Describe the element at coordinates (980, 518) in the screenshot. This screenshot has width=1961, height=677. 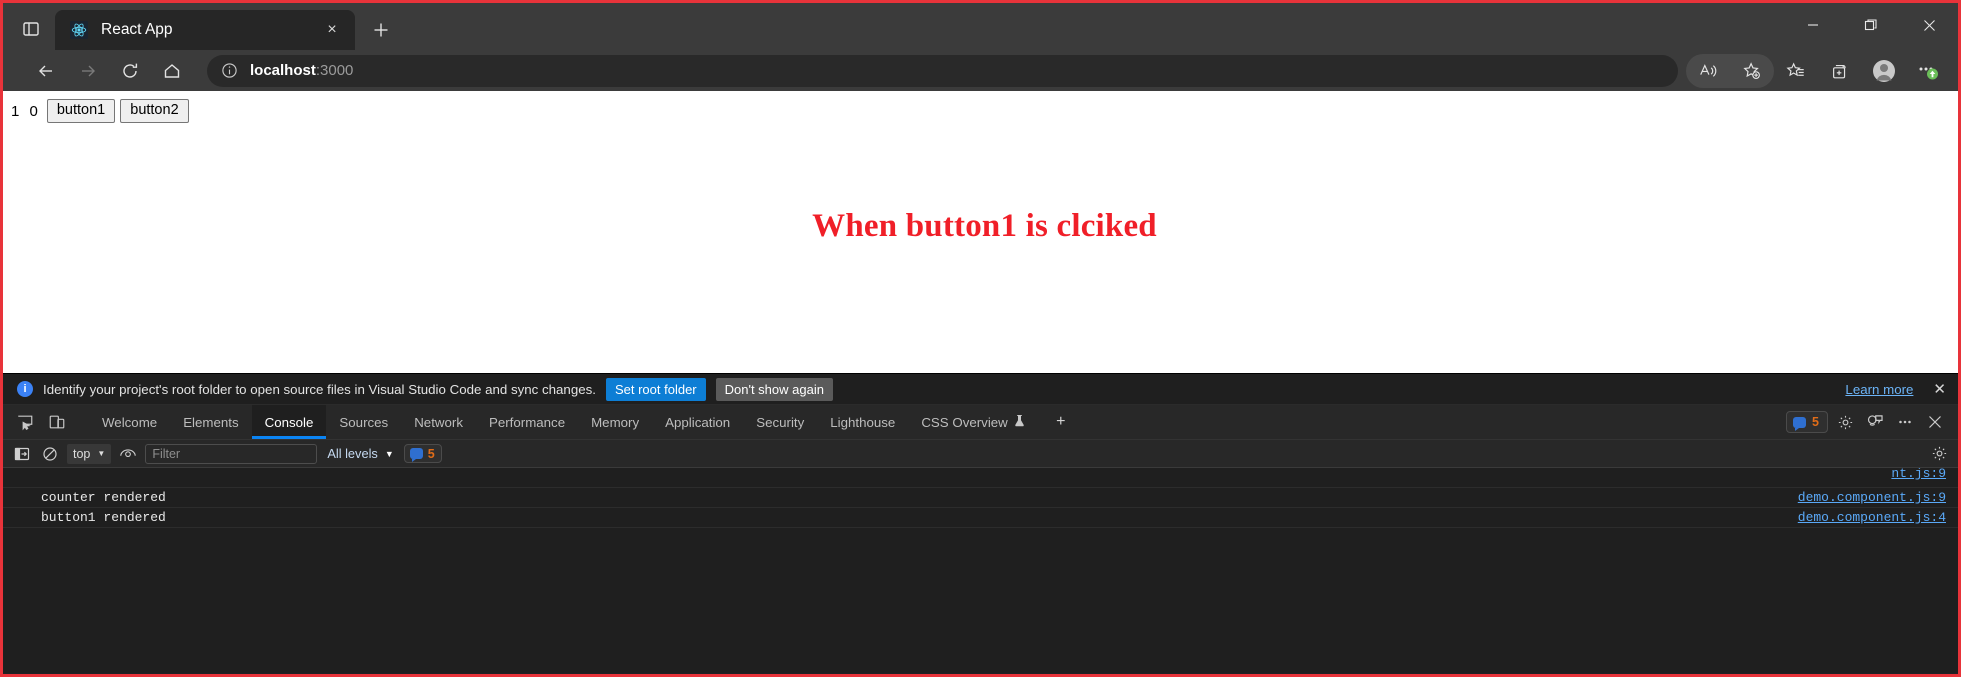
I see `log-row: button1 rendered demo.component.js:4` at that location.